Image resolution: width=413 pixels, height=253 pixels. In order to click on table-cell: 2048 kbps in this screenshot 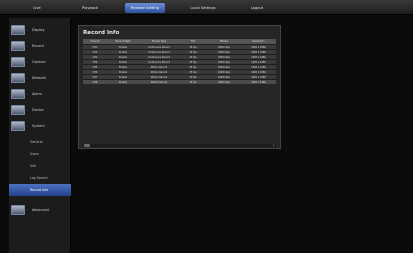, I will do `click(224, 82)`.